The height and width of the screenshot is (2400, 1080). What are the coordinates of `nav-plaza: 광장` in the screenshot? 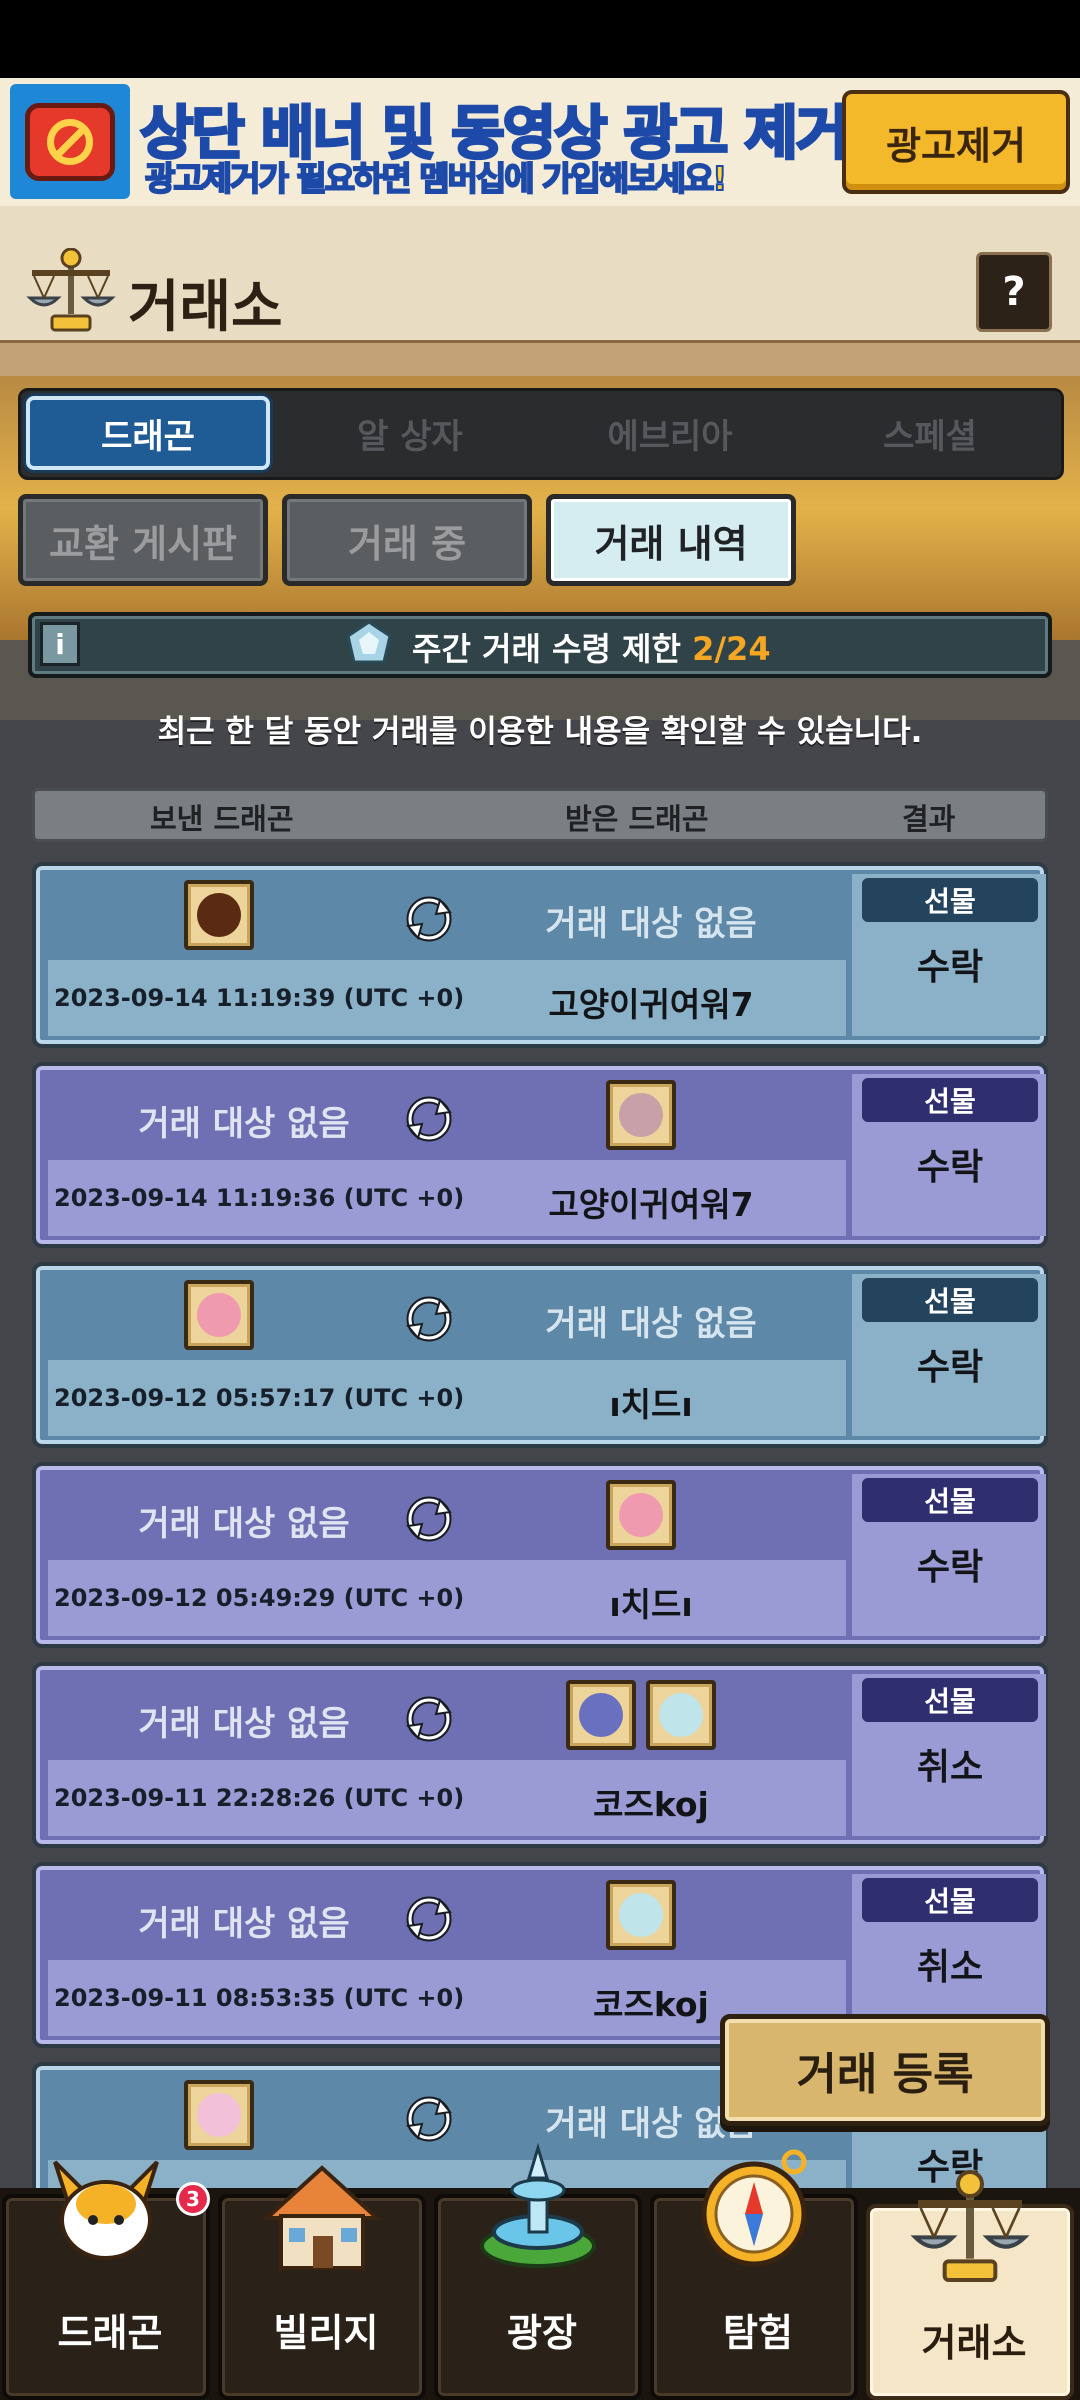 It's located at (538, 2271).